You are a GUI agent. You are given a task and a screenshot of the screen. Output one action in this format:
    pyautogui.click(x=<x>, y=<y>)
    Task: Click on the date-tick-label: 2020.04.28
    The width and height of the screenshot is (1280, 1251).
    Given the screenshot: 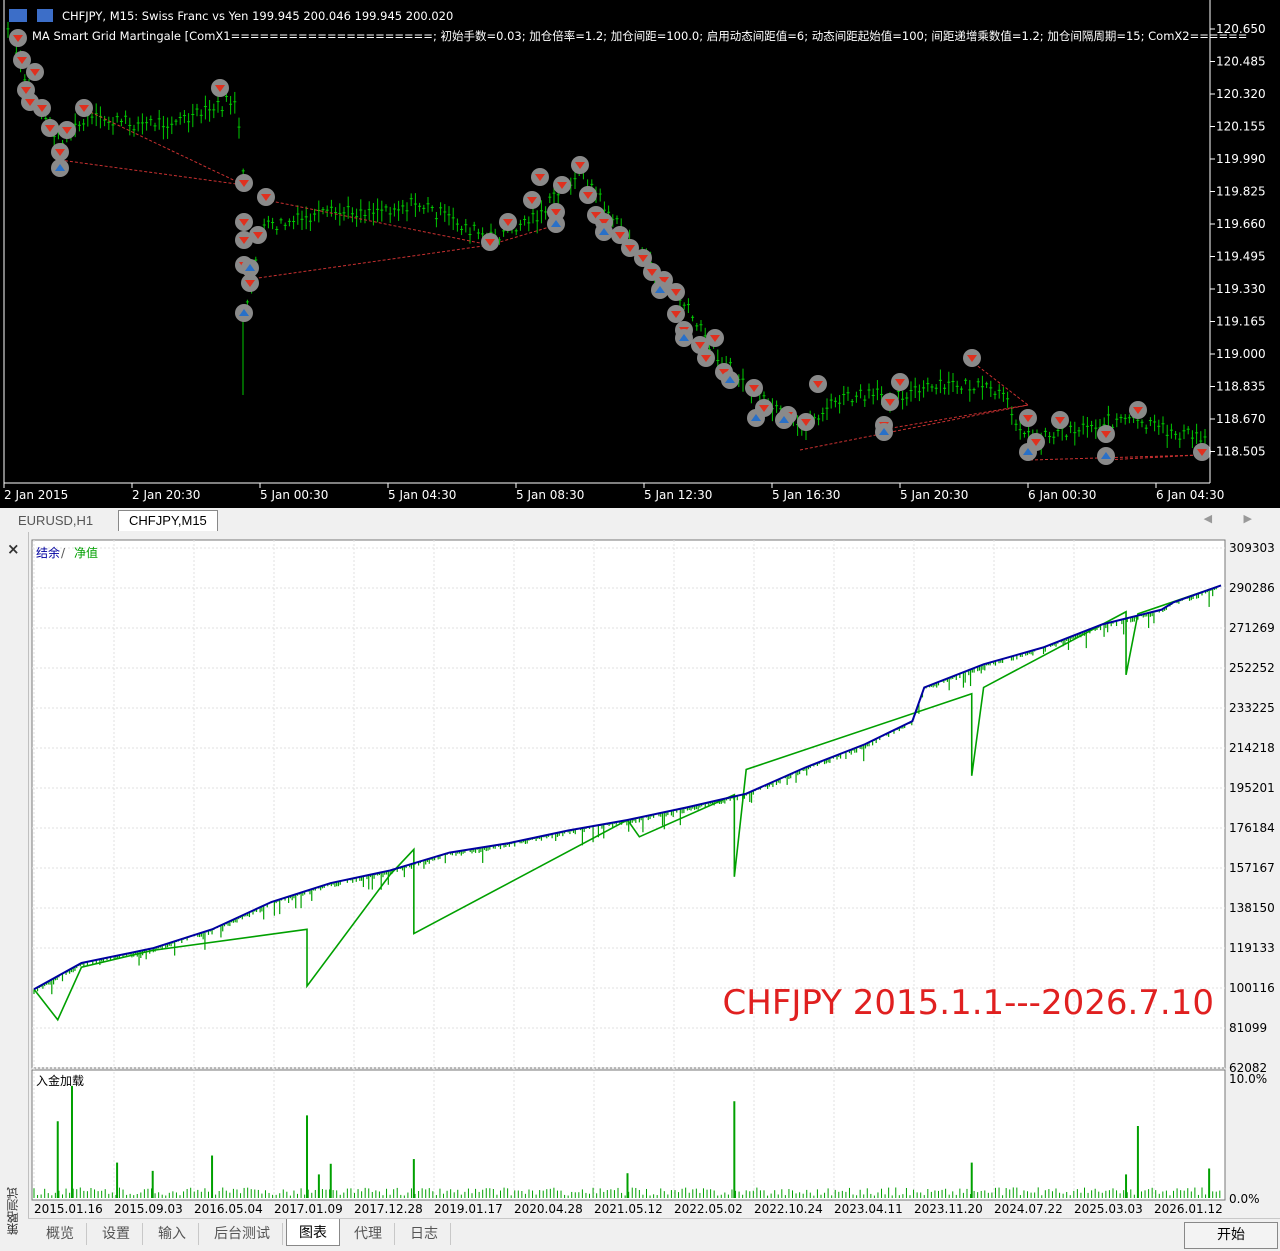 What is the action you would take?
    pyautogui.click(x=548, y=1209)
    